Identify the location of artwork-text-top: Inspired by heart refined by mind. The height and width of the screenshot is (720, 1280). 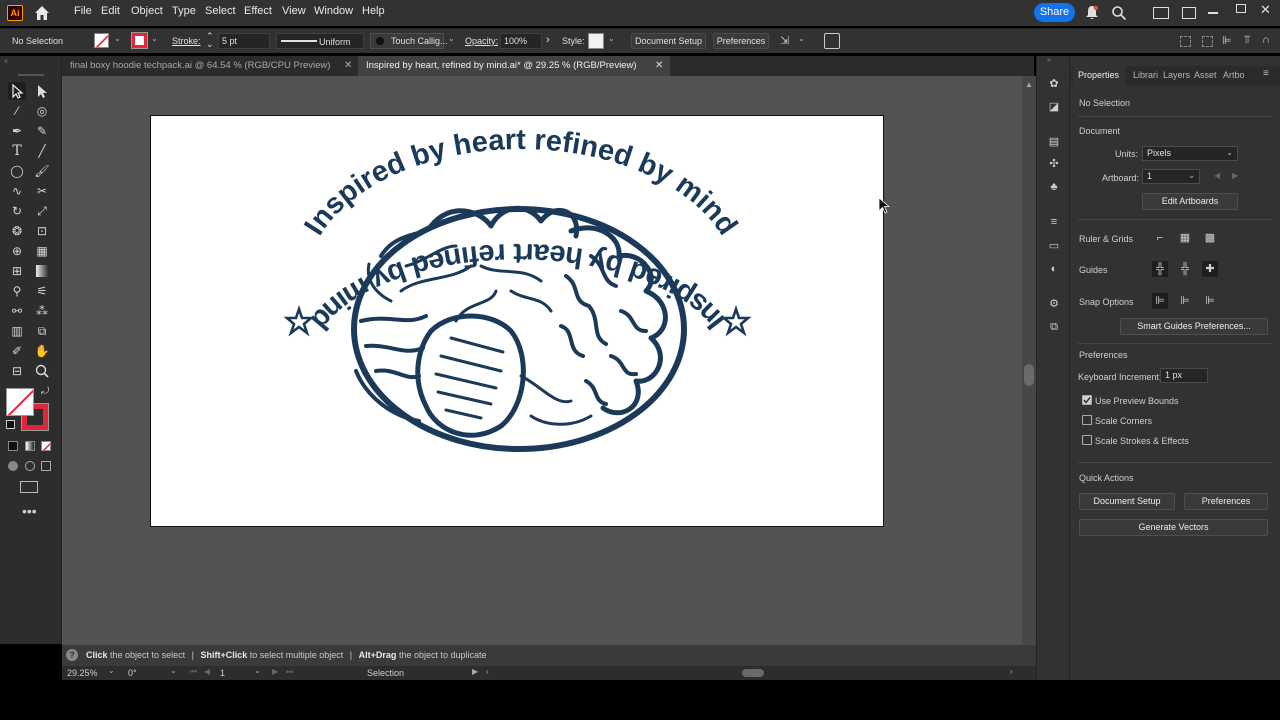
(520, 182).